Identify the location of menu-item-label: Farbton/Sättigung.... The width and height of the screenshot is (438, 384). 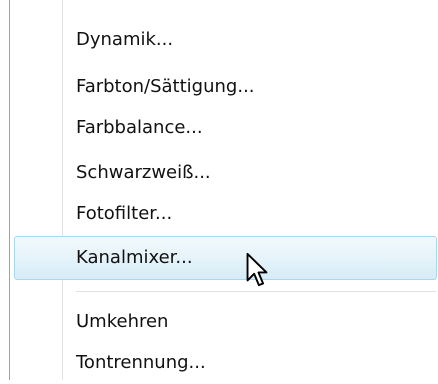
(165, 86).